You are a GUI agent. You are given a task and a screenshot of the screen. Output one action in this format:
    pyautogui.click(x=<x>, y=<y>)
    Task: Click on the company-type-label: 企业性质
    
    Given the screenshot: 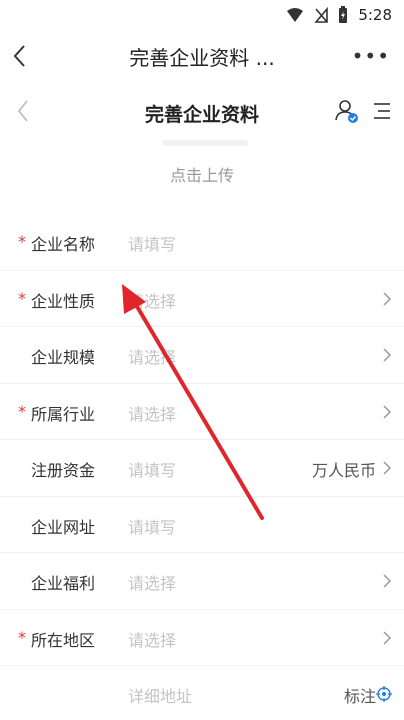 What is the action you would take?
    pyautogui.click(x=63, y=301)
    